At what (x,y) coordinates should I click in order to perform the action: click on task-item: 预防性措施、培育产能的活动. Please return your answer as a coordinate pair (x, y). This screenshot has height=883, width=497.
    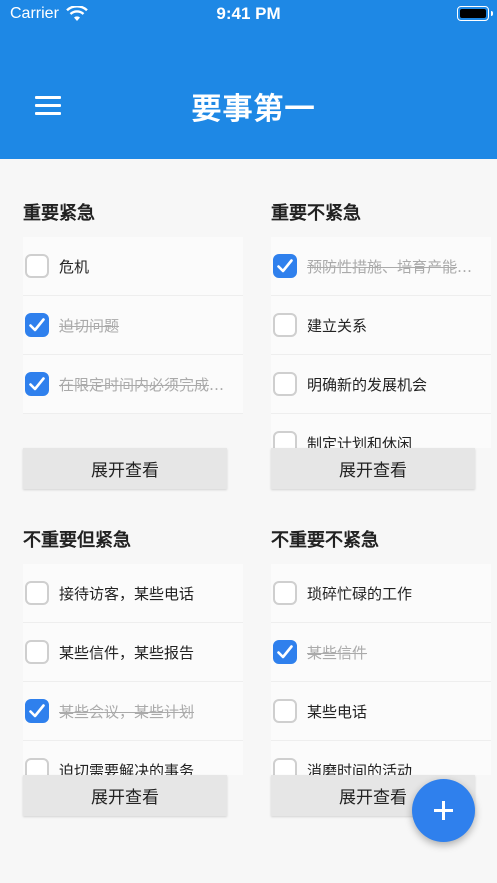
    Looking at the image, I should click on (381, 266).